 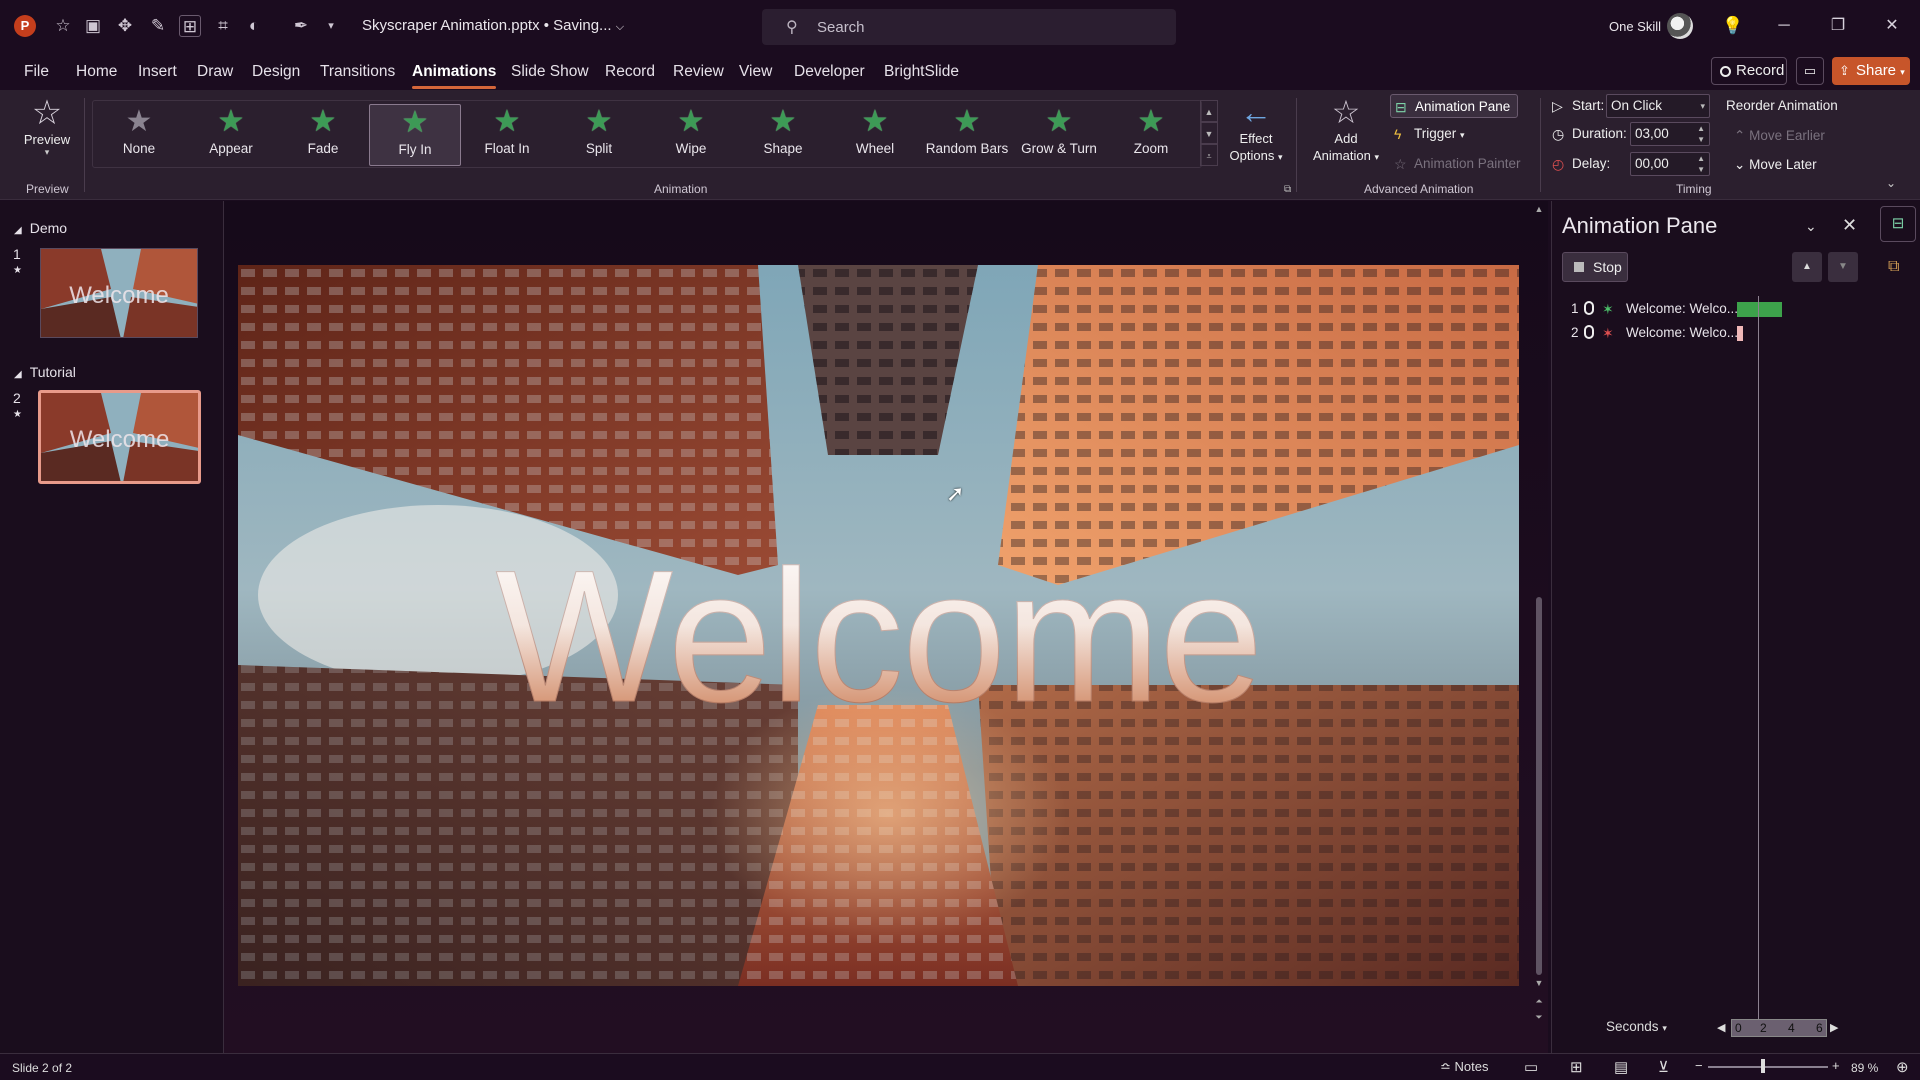 I want to click on share-button: ⇪ Share ▾, so click(x=1871, y=71).